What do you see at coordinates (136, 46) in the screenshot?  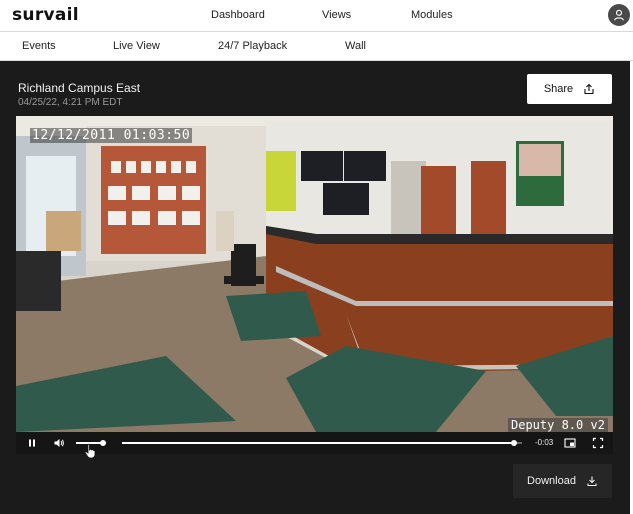 I see `tab-live-view: Live View` at bounding box center [136, 46].